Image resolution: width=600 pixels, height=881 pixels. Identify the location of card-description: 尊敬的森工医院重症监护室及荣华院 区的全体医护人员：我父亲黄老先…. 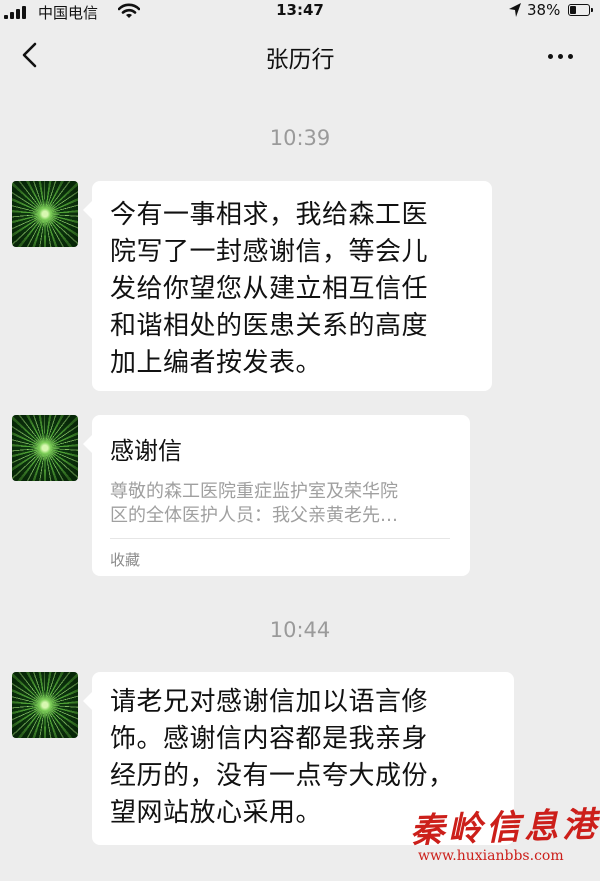
(254, 503).